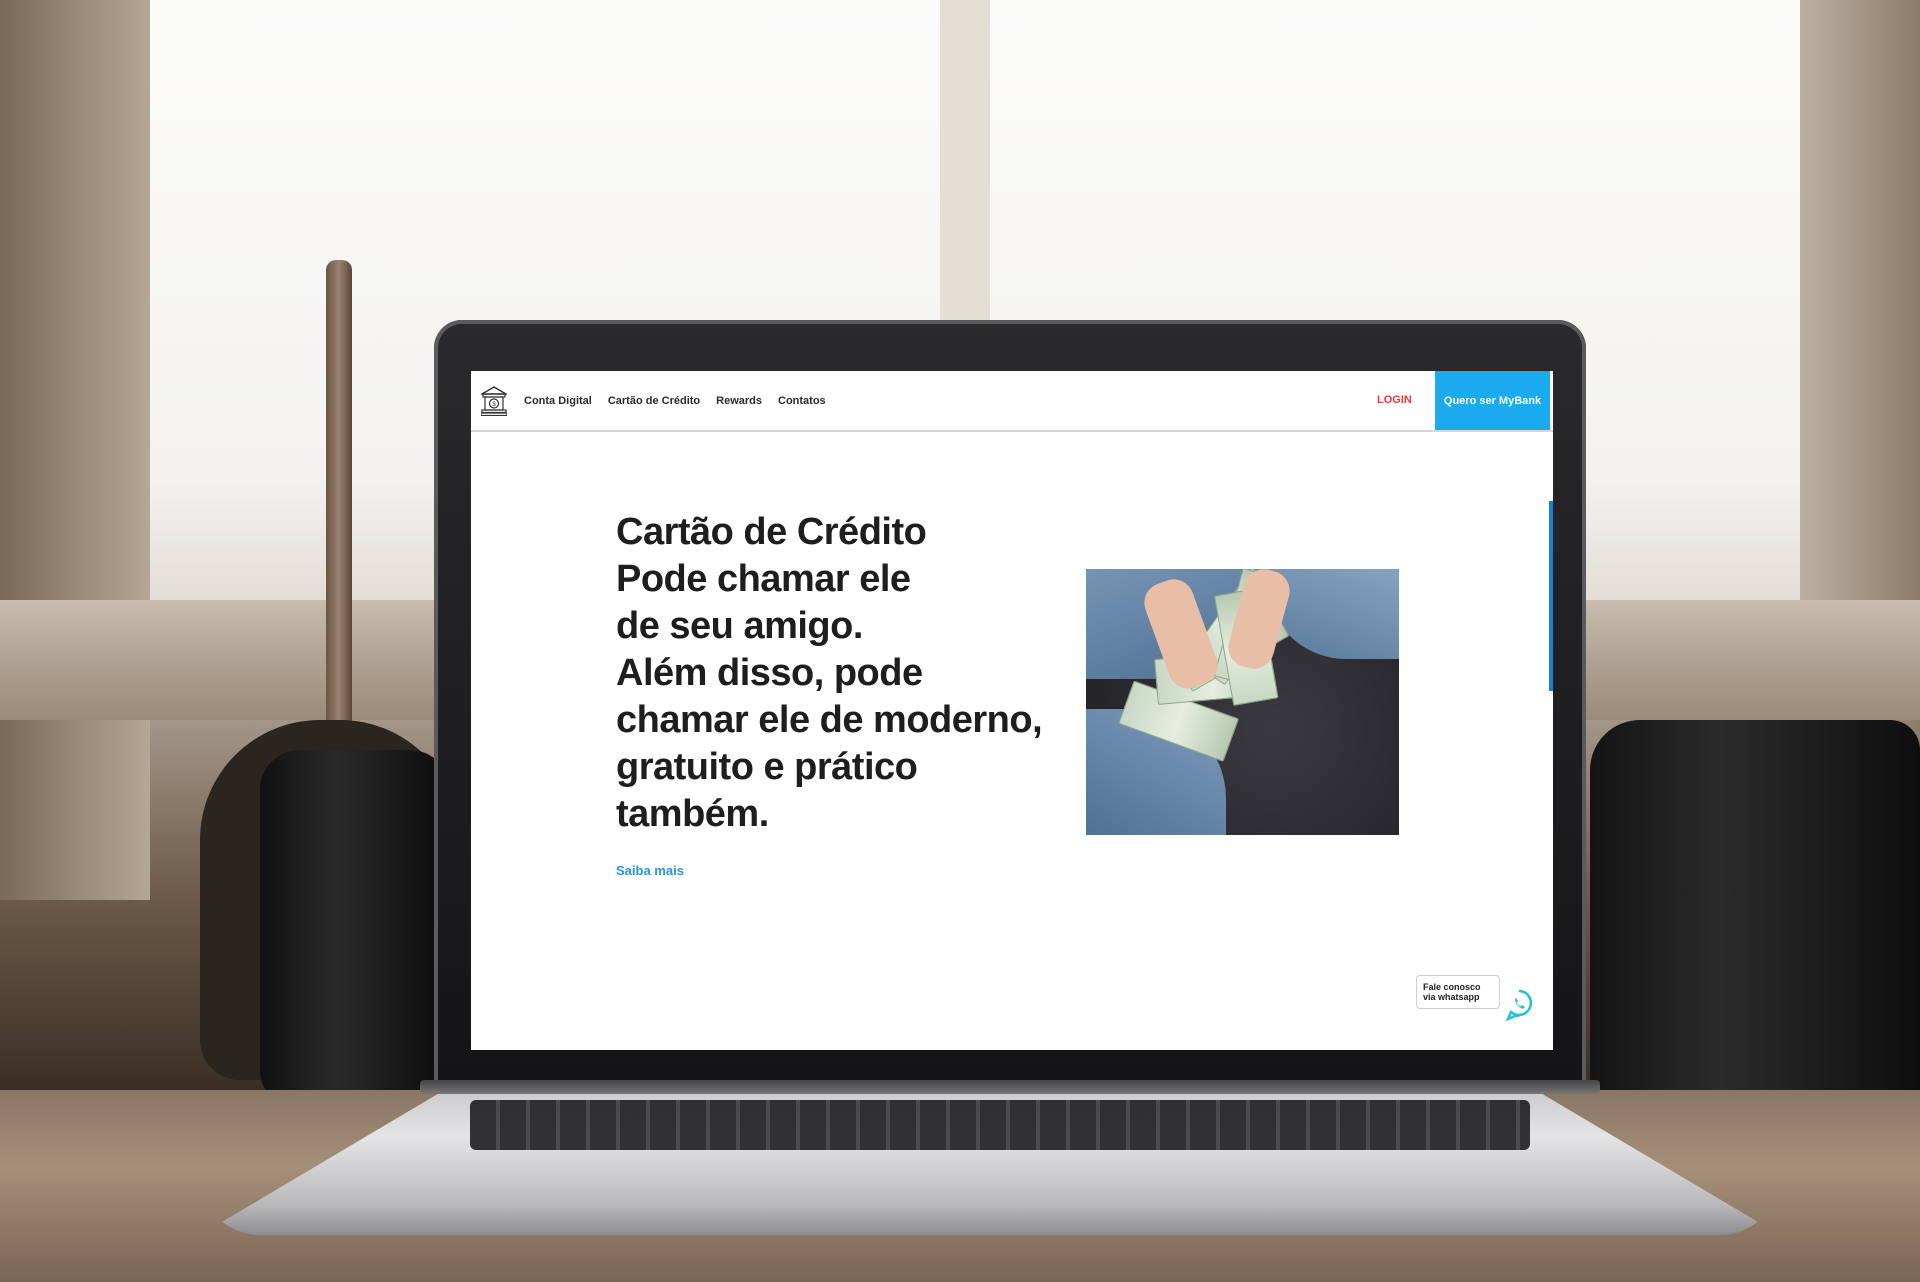  Describe the element at coordinates (763, 579) in the screenshot. I see `hero-title-line: Pode chamar ele` at that location.